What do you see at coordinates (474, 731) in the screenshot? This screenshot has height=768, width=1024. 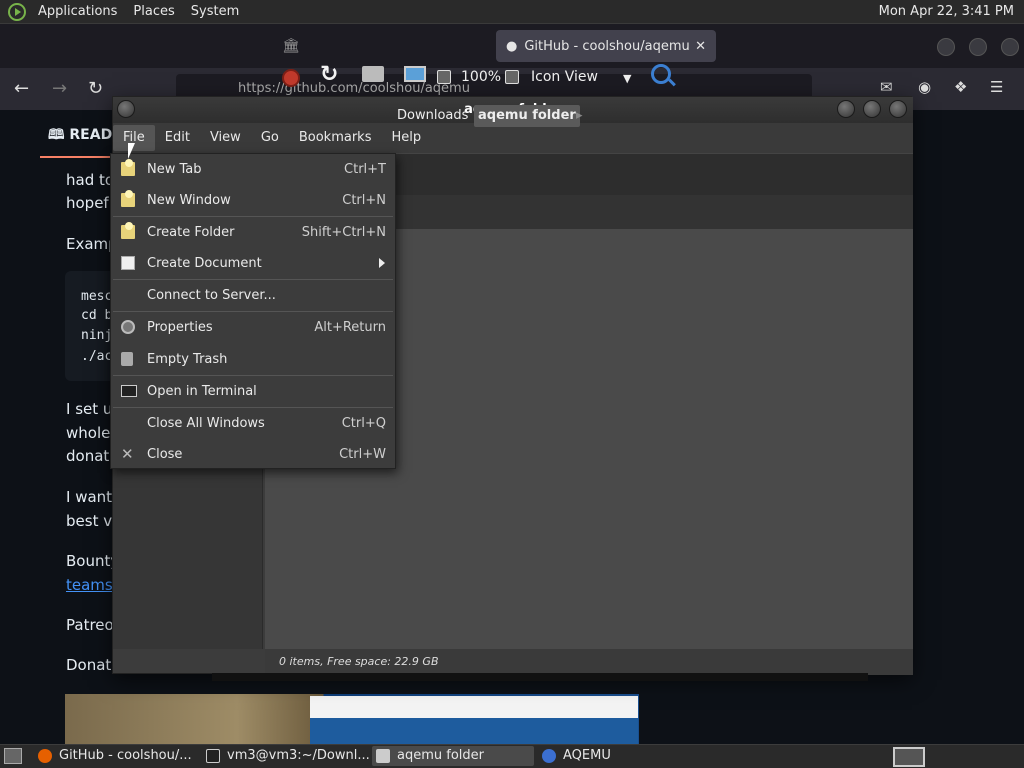 I see `readme-image-vm-desktop` at bounding box center [474, 731].